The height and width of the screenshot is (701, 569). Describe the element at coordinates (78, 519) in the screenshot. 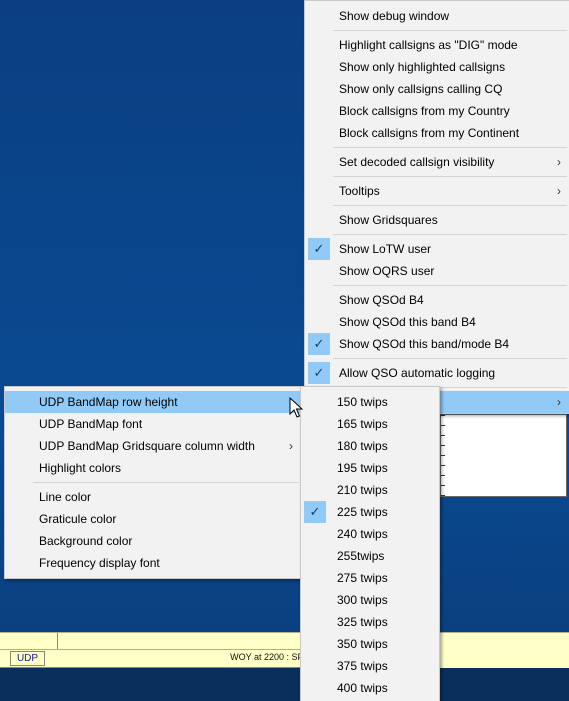

I see `menu-item-label: Graticule color` at that location.